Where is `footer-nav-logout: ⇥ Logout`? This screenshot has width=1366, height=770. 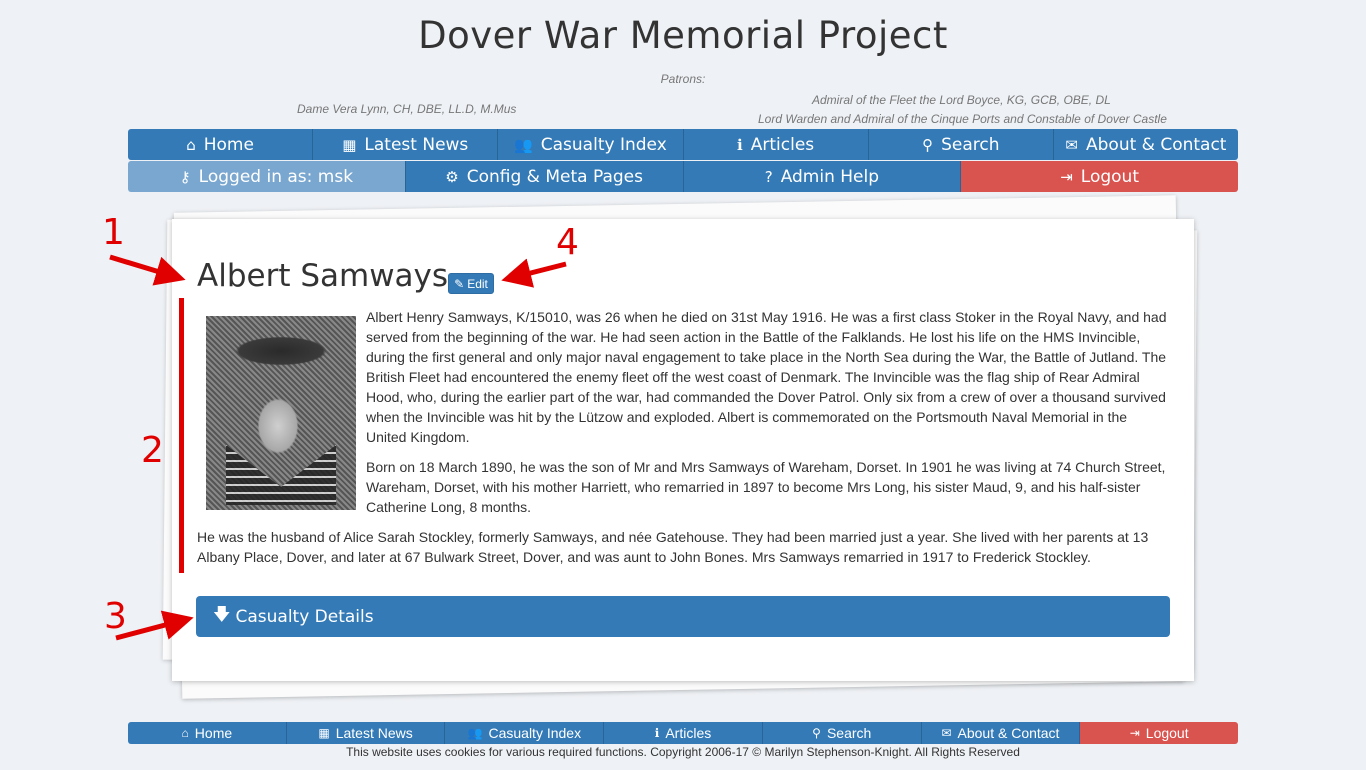
footer-nav-logout: ⇥ Logout is located at coordinates (1159, 733).